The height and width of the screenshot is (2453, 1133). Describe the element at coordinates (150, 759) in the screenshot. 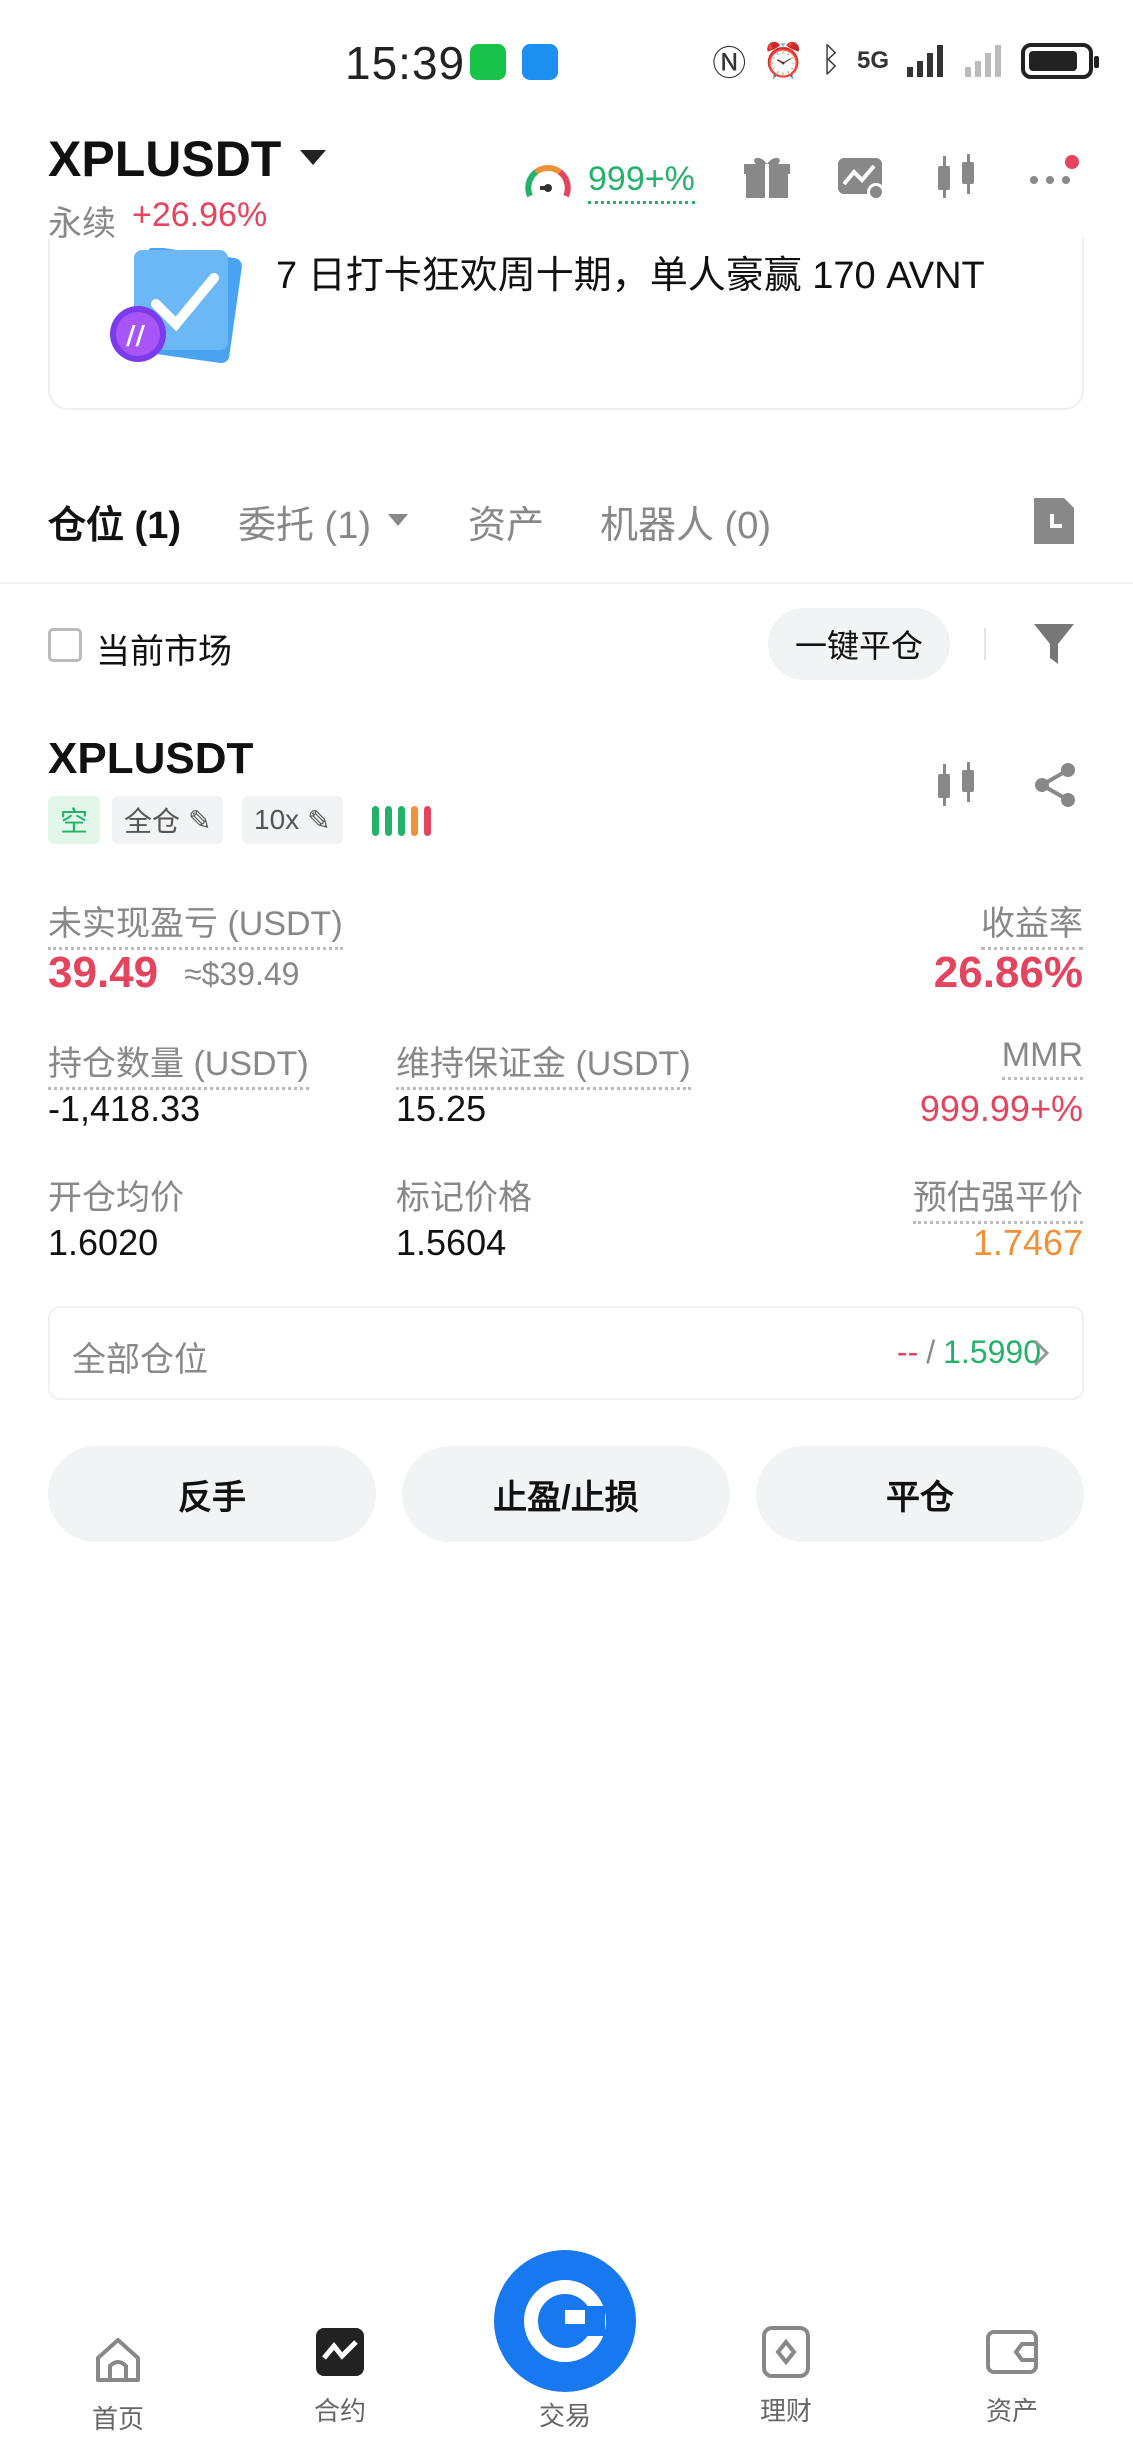

I see `position-symbol: XPLUSDT` at that location.